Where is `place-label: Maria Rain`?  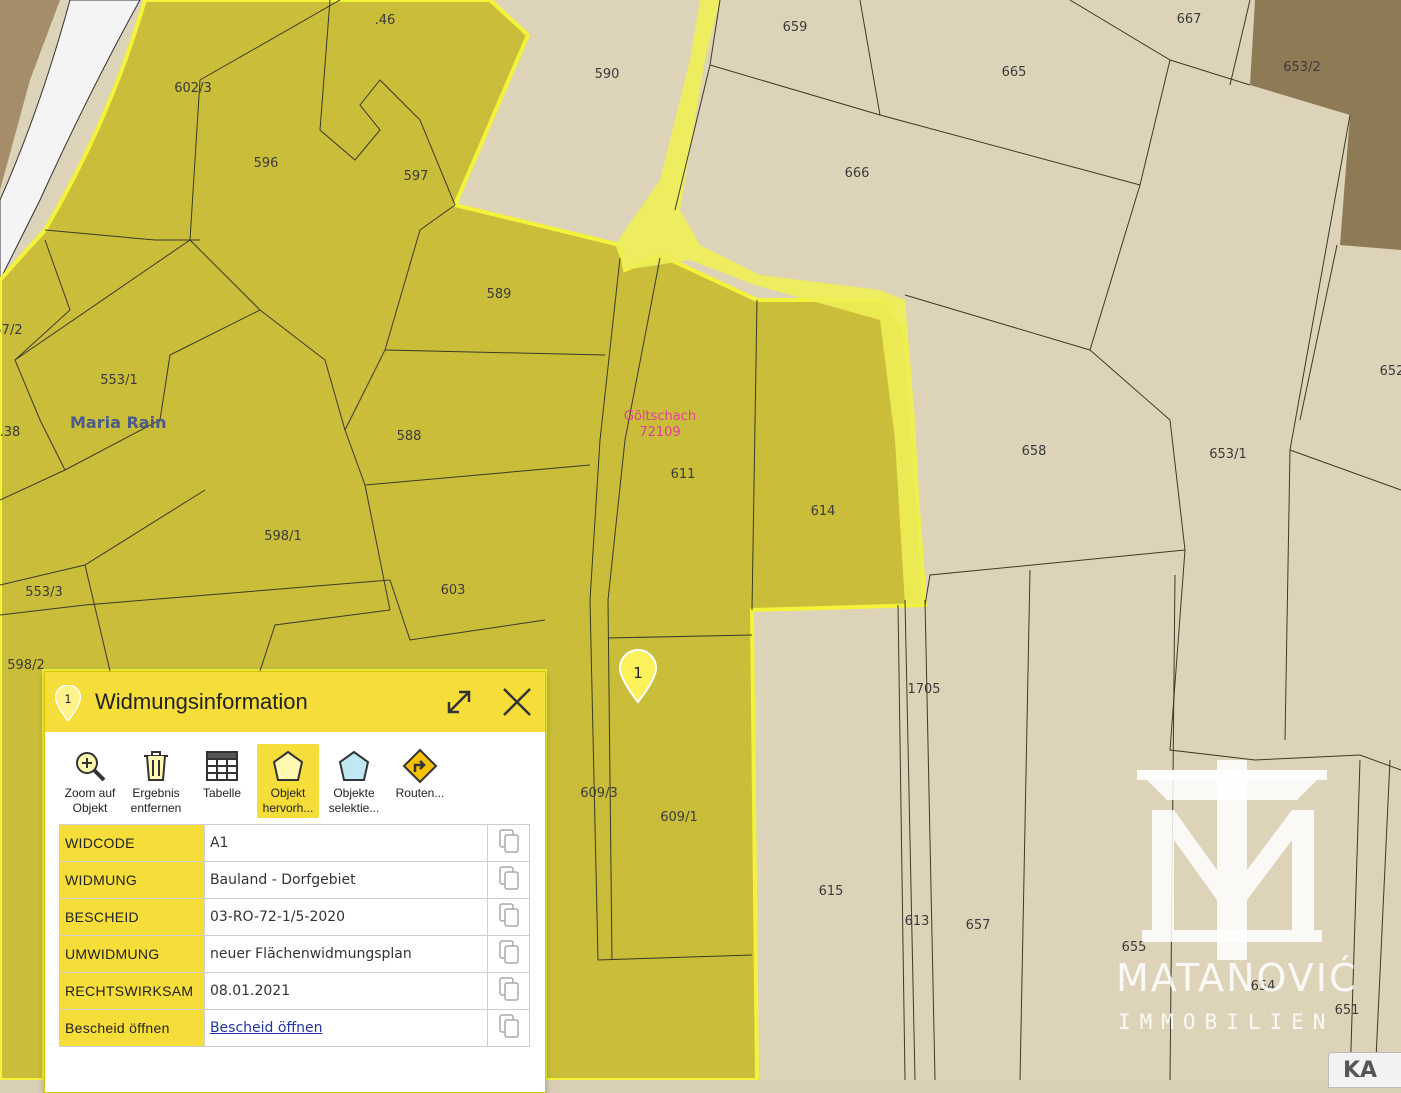
place-label: Maria Rain is located at coordinates (118, 422).